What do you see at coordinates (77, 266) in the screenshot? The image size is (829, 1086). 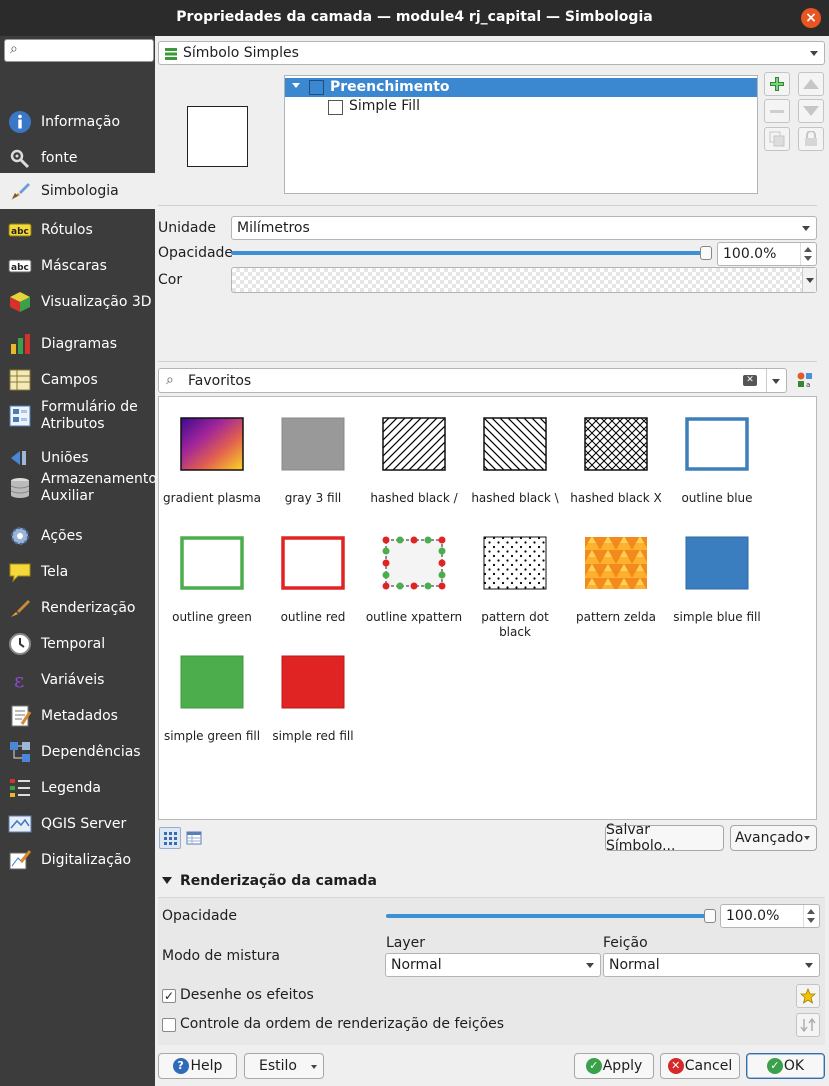 I see `sidebar-item: abc Máscaras` at bounding box center [77, 266].